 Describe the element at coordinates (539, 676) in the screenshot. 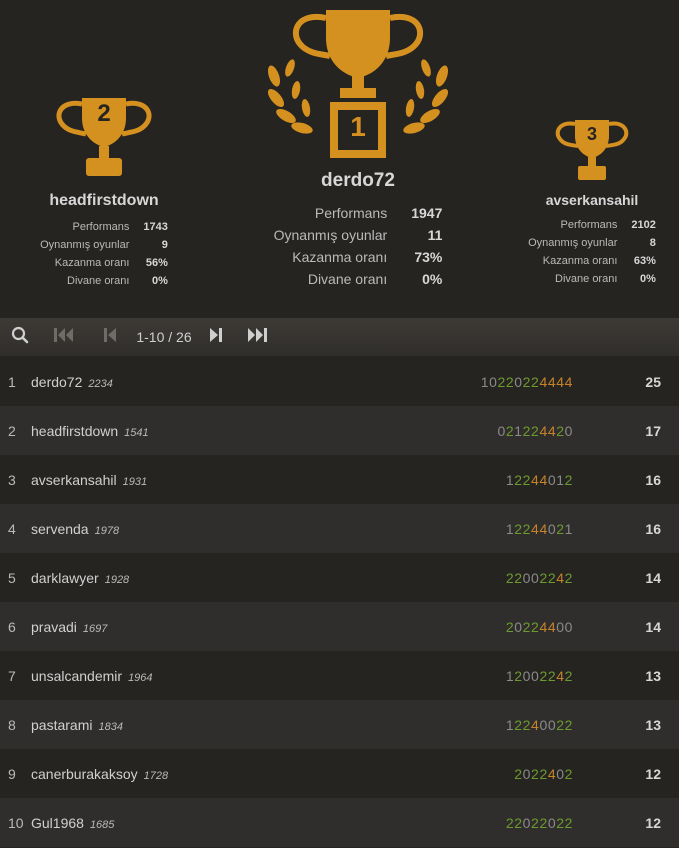

I see `row-score-sheet: 12002242` at that location.